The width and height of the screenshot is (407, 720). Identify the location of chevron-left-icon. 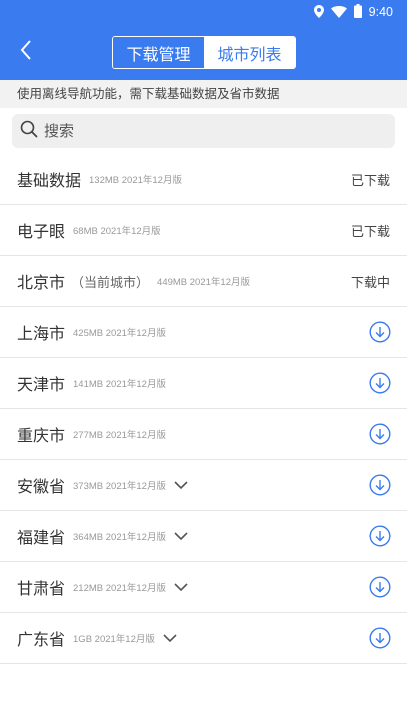
(26, 52).